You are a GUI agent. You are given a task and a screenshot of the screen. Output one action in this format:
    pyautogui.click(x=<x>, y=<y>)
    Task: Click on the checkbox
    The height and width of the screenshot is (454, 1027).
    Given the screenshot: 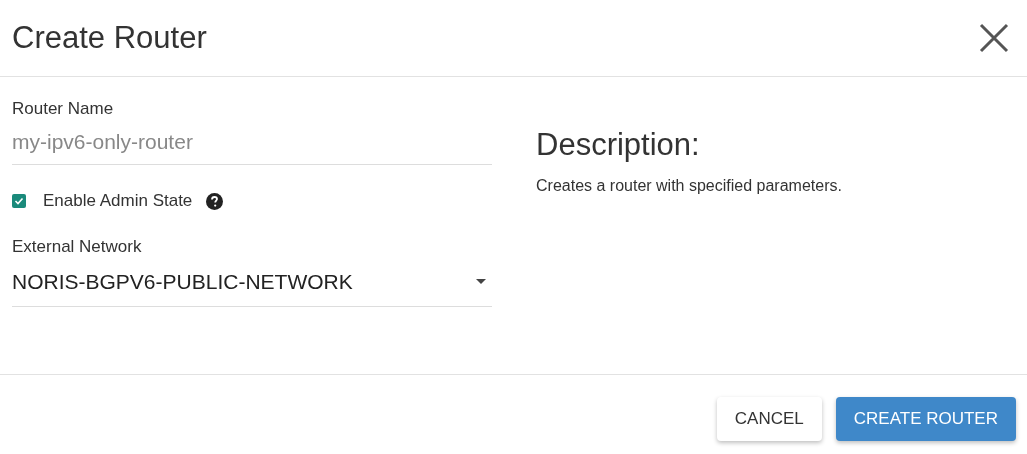 What is the action you would take?
    pyautogui.click(x=19, y=201)
    